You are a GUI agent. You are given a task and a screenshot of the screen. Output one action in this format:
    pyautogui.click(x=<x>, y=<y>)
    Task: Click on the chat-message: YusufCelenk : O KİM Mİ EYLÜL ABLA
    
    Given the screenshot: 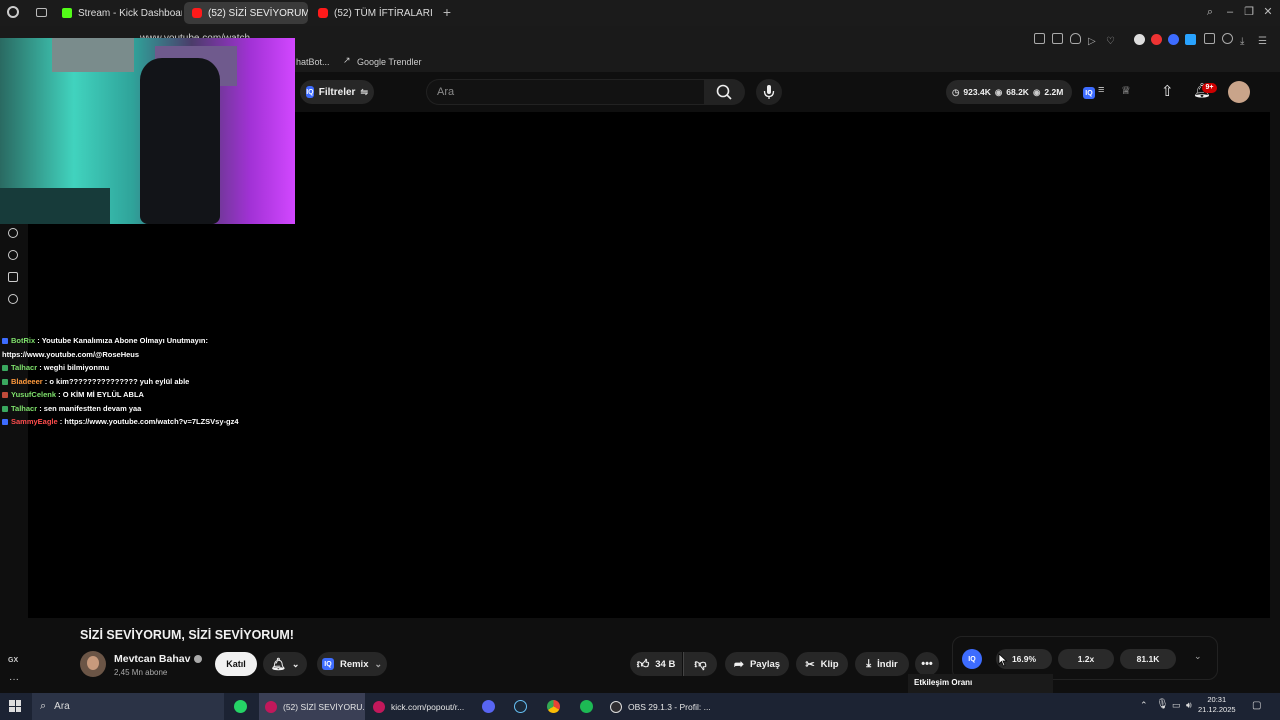 What is the action you would take?
    pyautogui.click(x=152, y=395)
    